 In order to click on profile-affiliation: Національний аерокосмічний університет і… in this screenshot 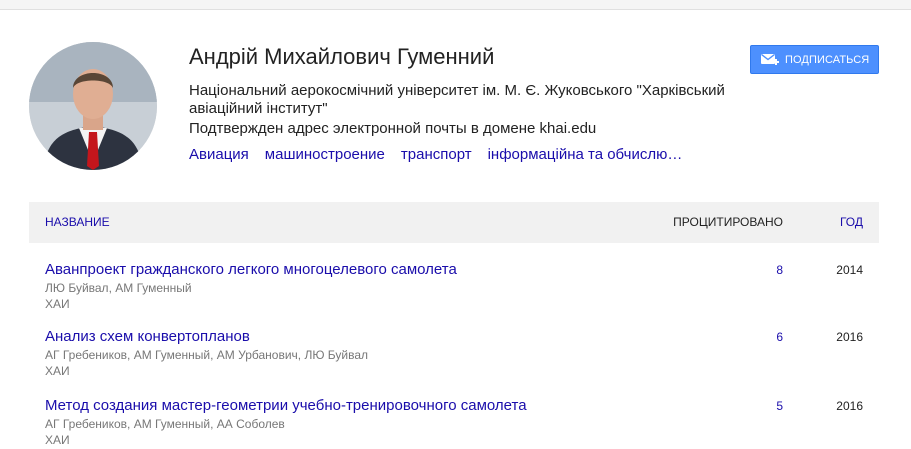, I will do `click(457, 99)`.